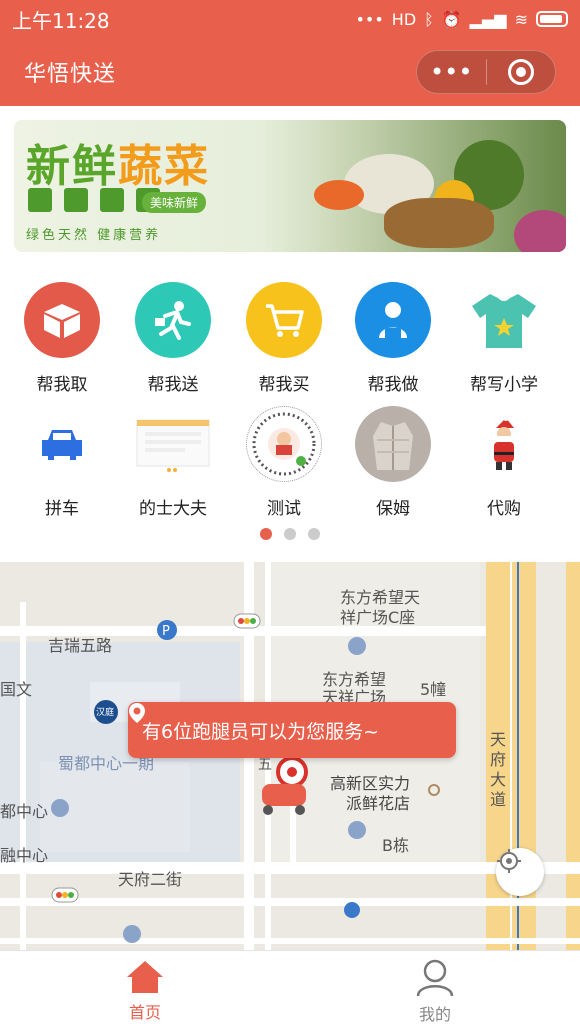  Describe the element at coordinates (393, 509) in the screenshot. I see `service-label: 保姆` at that location.